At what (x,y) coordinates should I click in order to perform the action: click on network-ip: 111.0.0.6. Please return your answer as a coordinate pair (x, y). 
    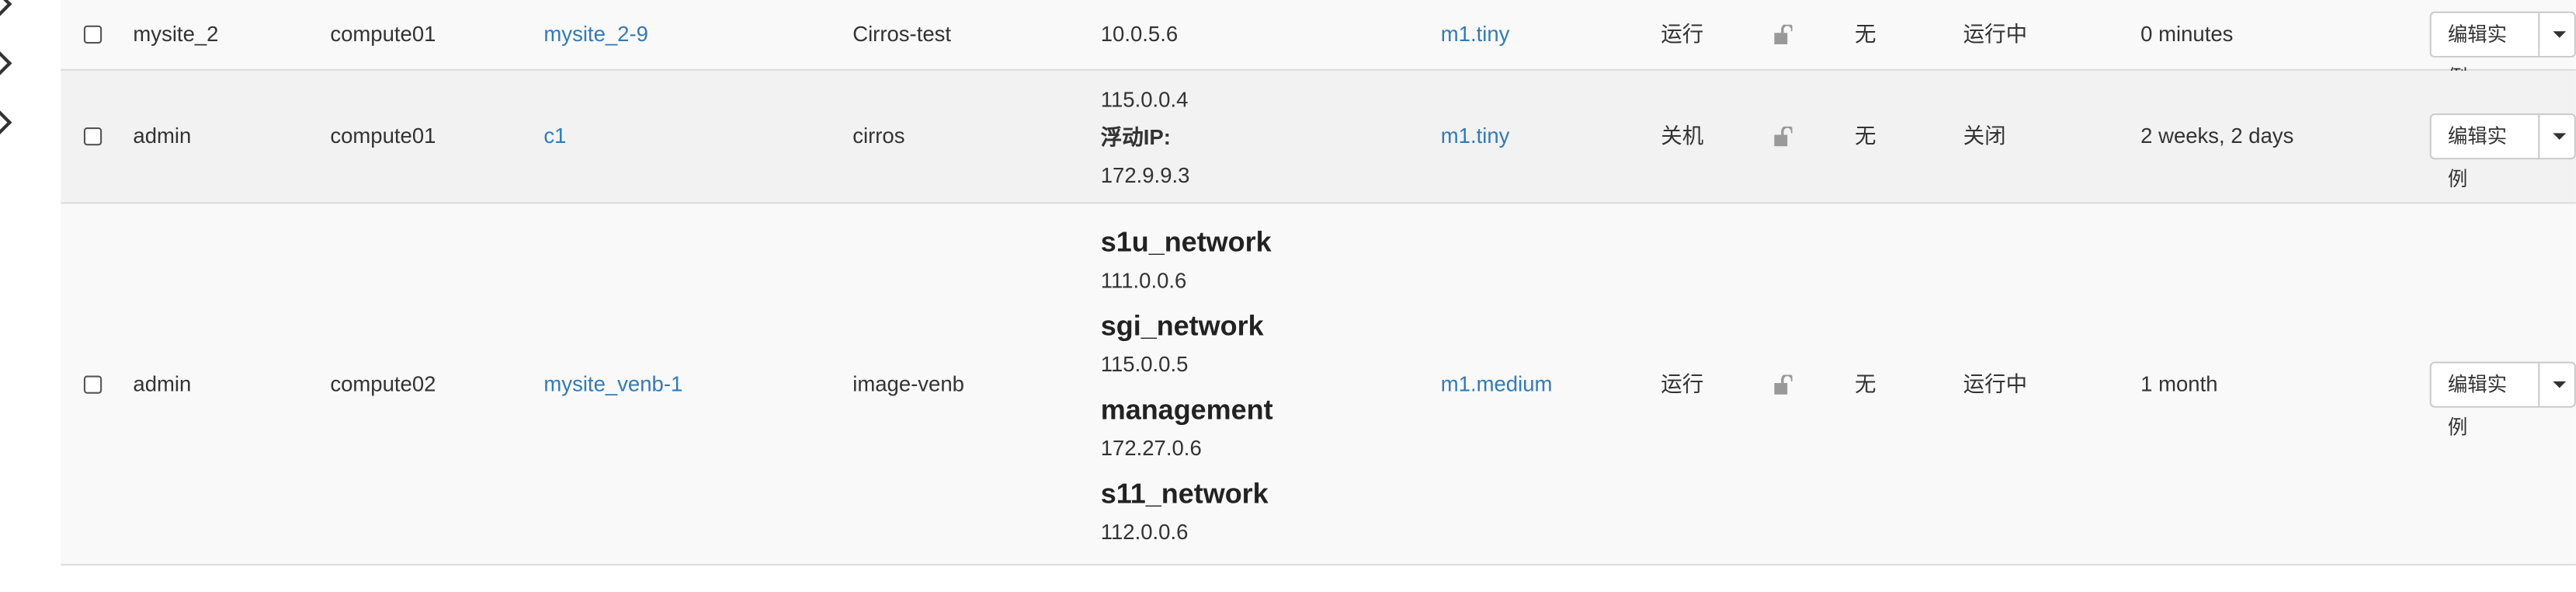
    Looking at the image, I should click on (1143, 280).